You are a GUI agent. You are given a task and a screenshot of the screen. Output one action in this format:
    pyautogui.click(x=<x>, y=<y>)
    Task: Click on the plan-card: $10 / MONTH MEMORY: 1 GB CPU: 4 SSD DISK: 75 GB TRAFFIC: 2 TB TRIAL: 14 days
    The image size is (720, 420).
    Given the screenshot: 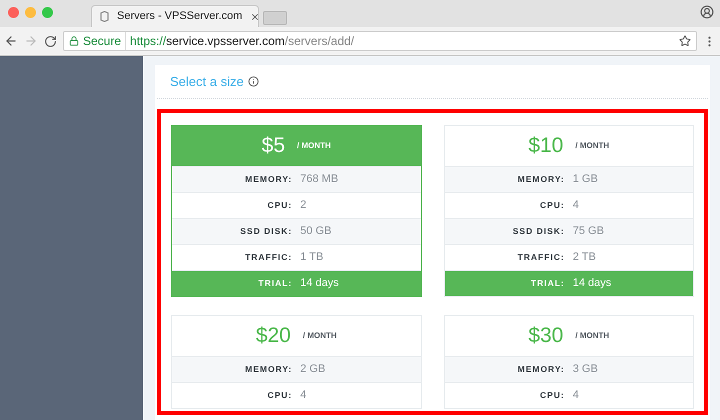 What is the action you would take?
    pyautogui.click(x=569, y=211)
    